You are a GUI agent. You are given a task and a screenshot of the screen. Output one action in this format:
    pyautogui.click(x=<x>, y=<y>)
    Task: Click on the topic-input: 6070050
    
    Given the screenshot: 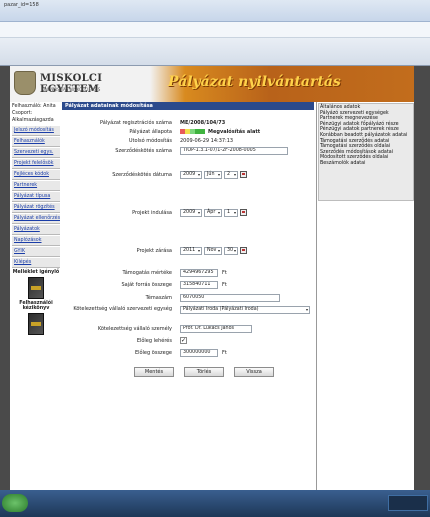 What is the action you would take?
    pyautogui.click(x=230, y=298)
    